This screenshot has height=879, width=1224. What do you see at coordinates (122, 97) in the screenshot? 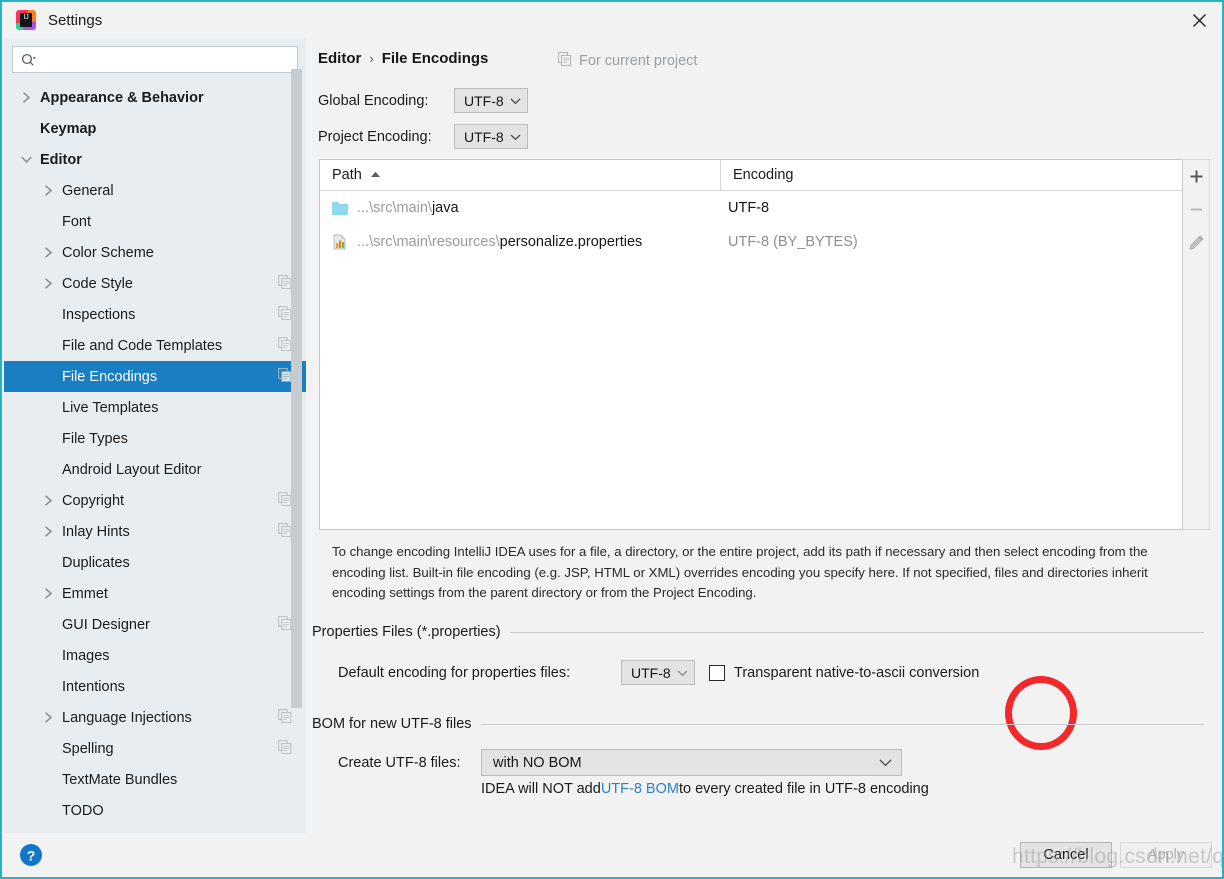
I see `sidebar-item-label: Appearance & Behavior` at bounding box center [122, 97].